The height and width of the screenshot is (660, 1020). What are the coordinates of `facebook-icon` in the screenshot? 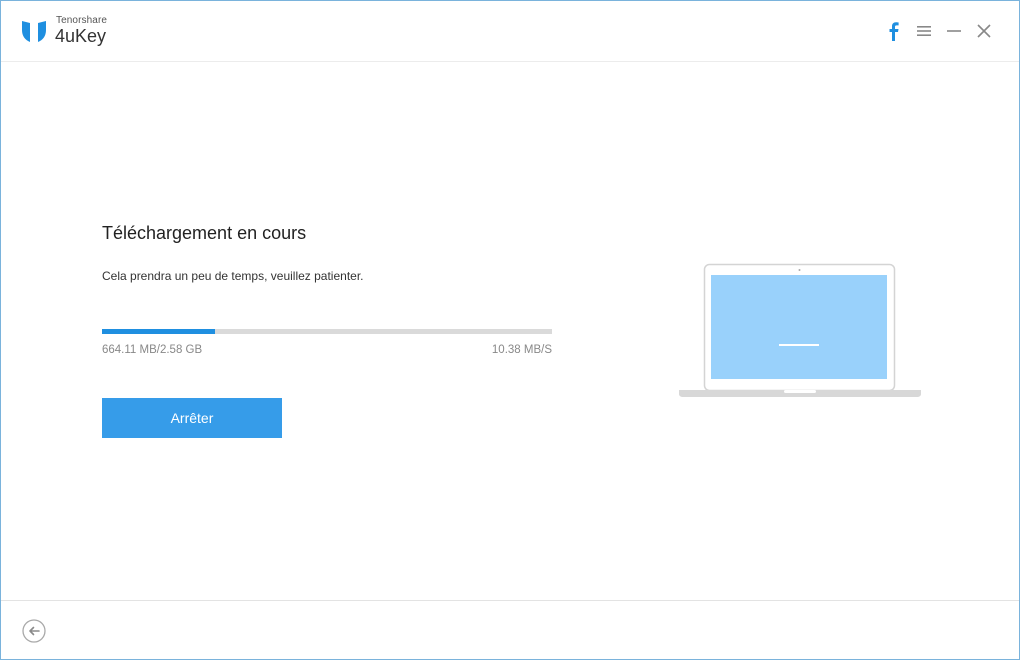 It's located at (894, 31).